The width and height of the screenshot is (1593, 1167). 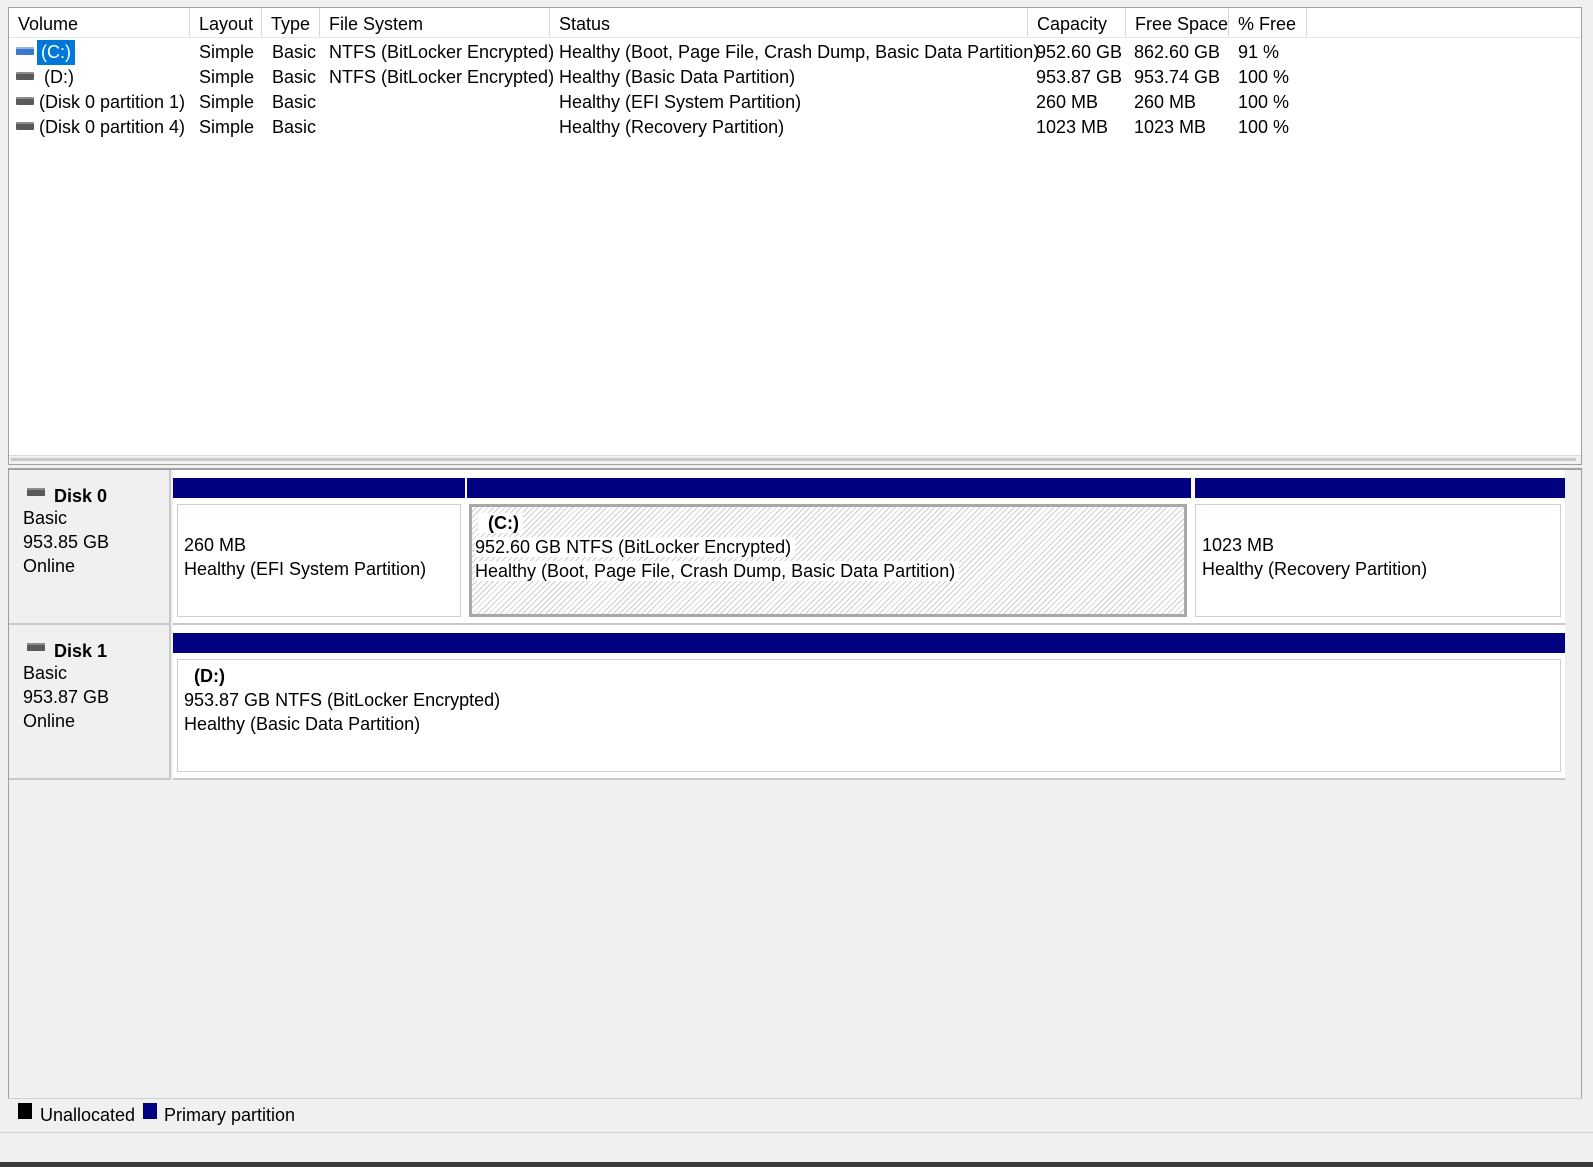 I want to click on status-cell: Healthy (Basic Data Partition), so click(x=677, y=77).